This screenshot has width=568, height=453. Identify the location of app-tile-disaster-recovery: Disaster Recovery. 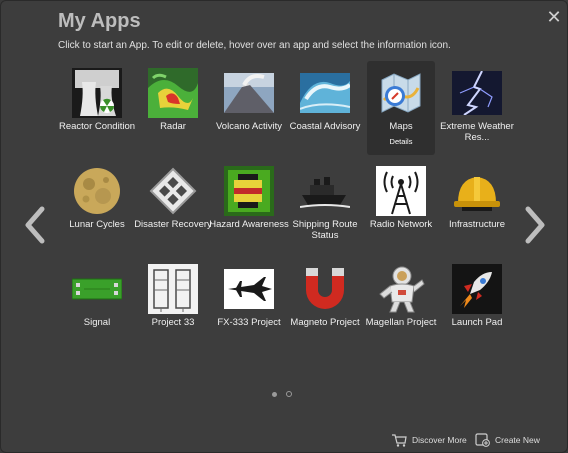
(173, 206).